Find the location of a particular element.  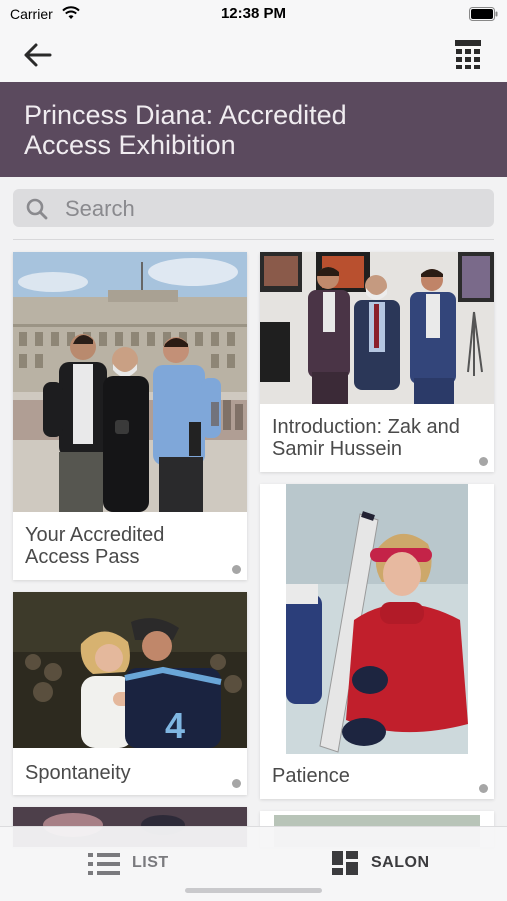

tab-salon: SALON is located at coordinates (385, 864).